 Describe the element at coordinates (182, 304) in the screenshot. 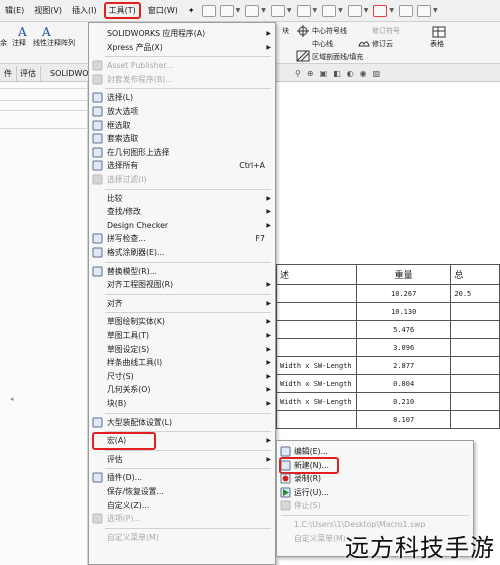

I see `tools-menu-item-23: 对齐 ▶` at that location.